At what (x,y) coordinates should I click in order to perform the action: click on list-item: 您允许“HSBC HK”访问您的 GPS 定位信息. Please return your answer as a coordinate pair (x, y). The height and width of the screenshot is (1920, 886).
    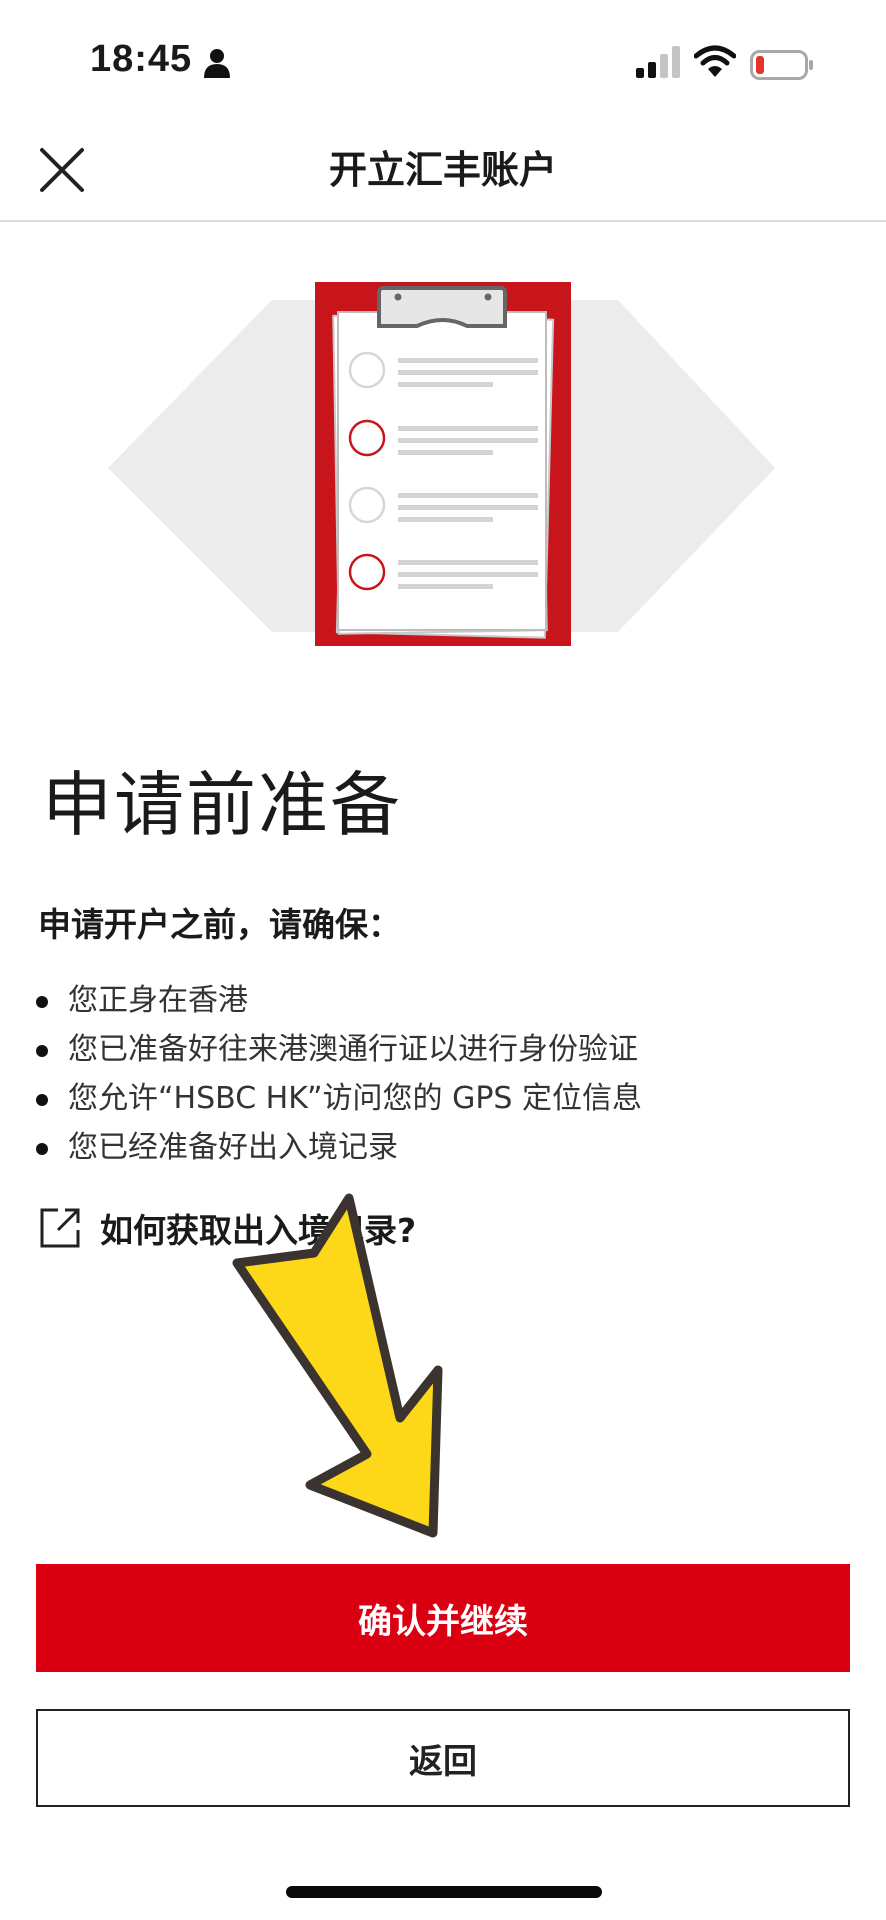
    Looking at the image, I should click on (337, 1098).